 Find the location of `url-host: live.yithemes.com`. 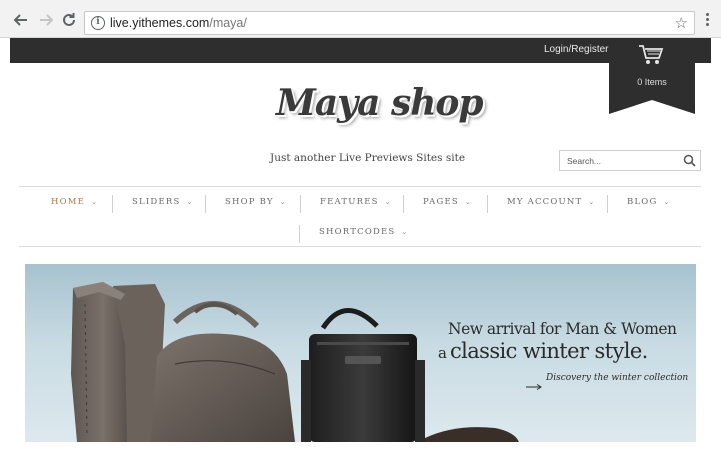

url-host: live.yithemes.com is located at coordinates (160, 23).